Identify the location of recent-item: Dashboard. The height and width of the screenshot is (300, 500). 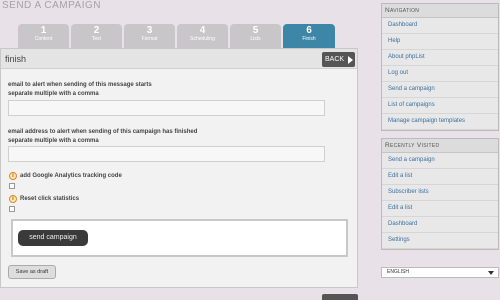
(440, 225).